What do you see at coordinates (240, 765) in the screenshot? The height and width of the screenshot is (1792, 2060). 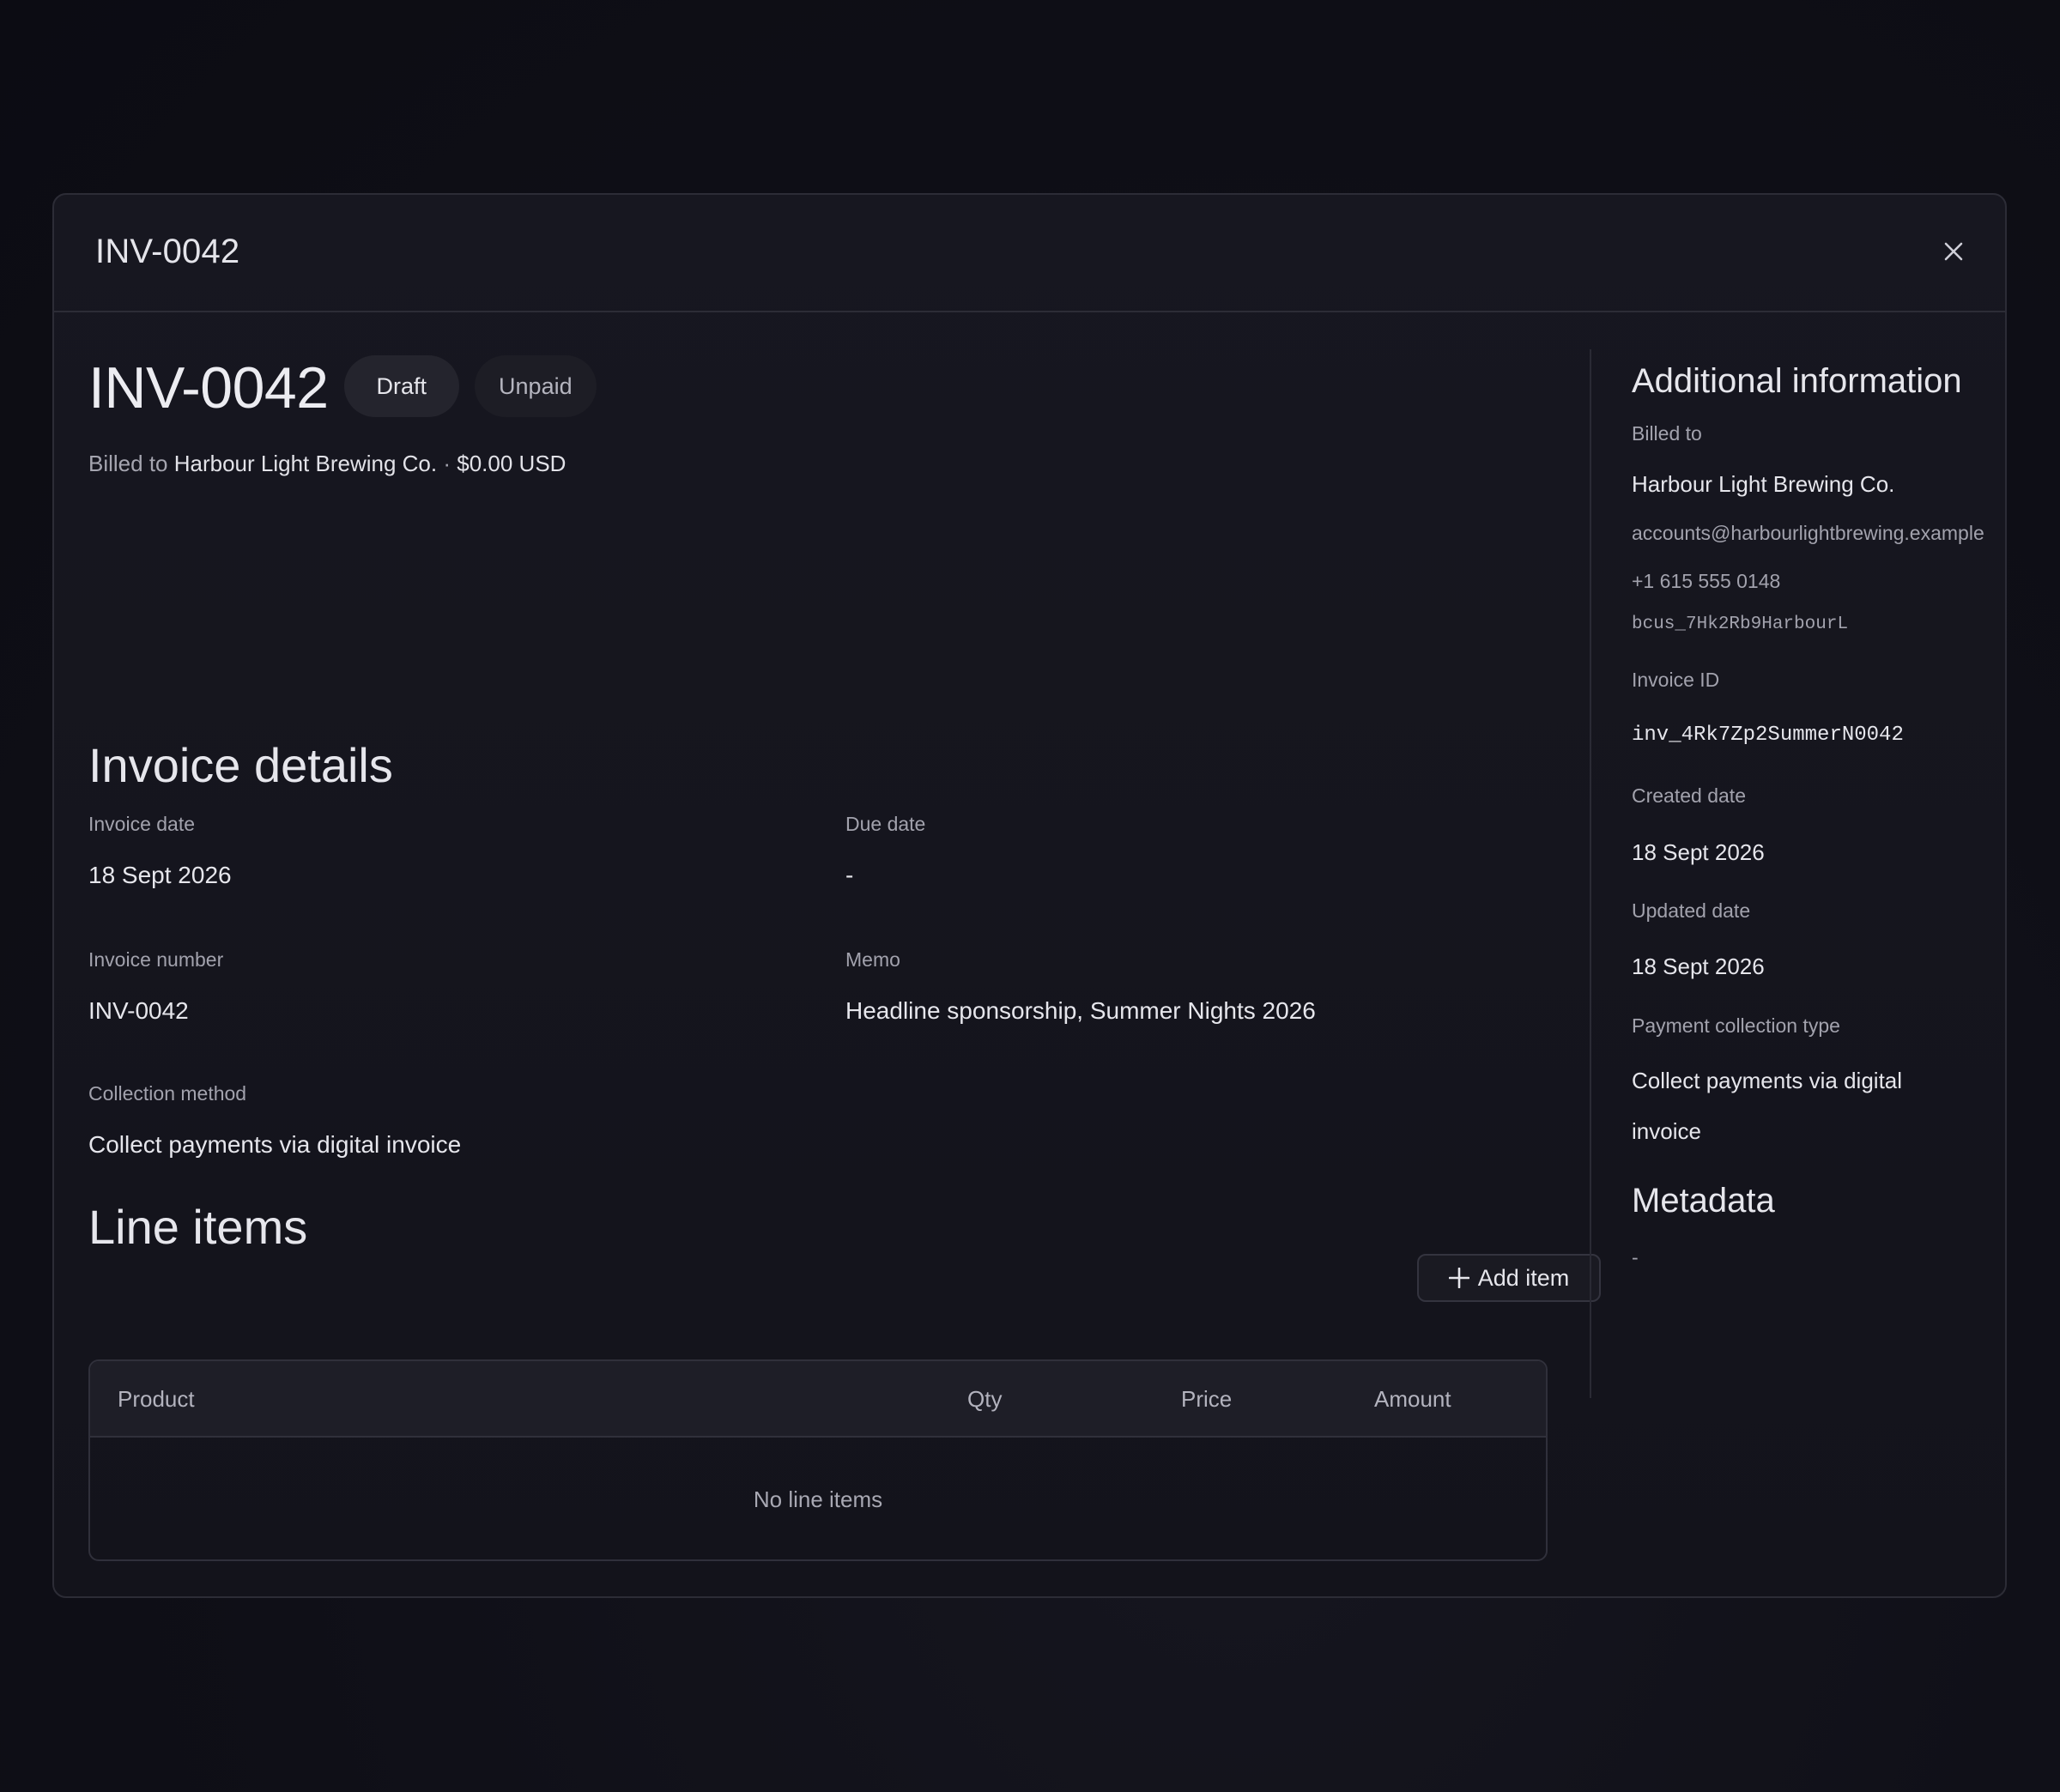 I see `invoice-details-title: Invoice details` at bounding box center [240, 765].